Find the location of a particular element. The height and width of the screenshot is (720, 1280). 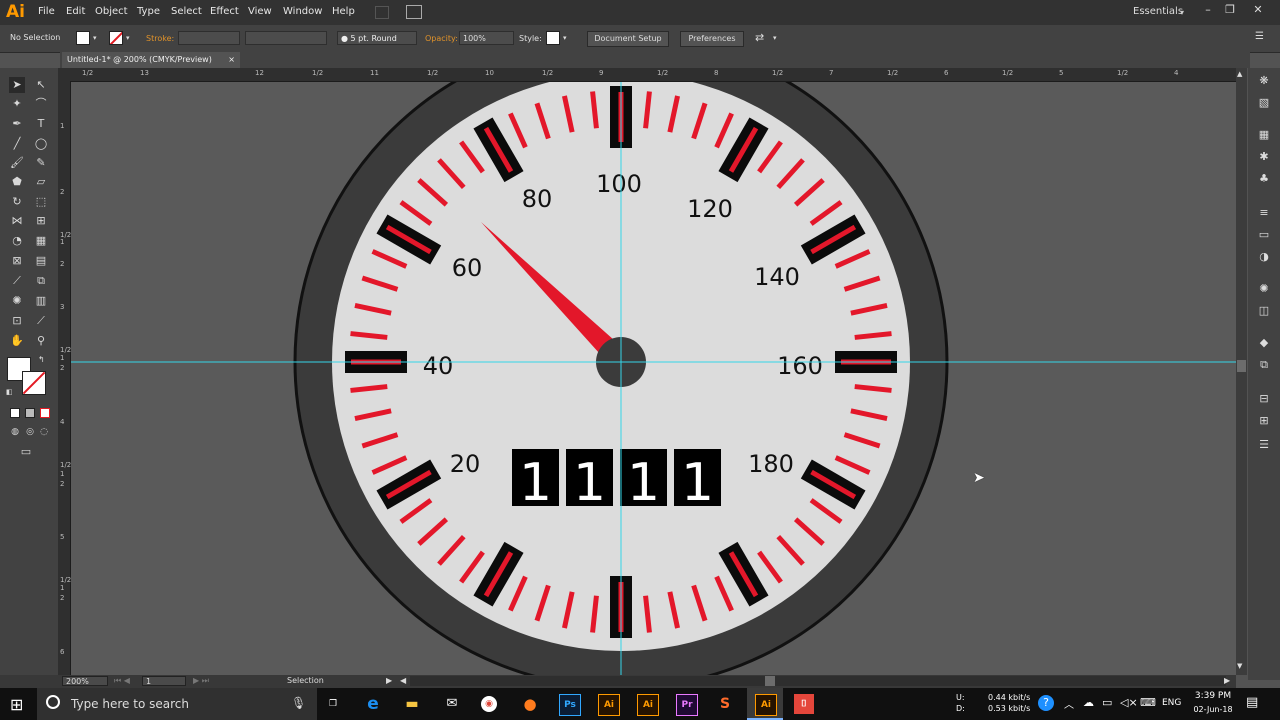

column-graph-tool-icon: ▥ is located at coordinates (41, 301).